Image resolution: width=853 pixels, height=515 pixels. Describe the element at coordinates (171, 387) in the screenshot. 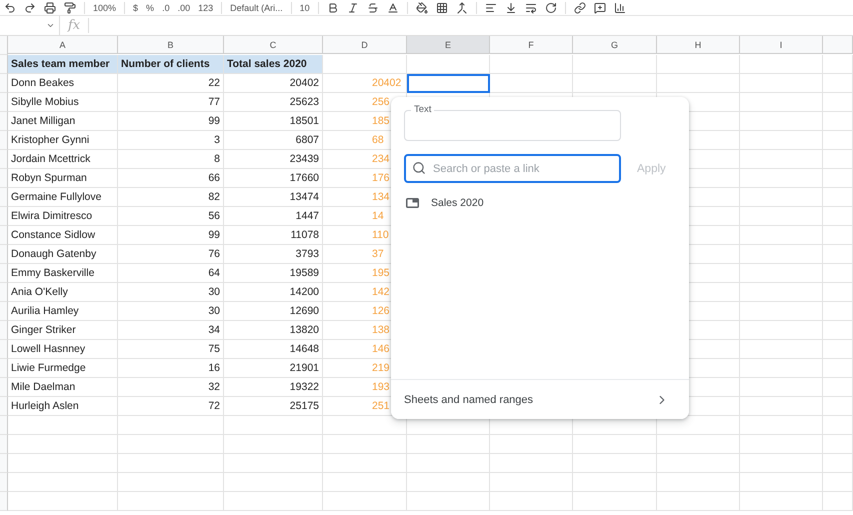

I see `table-cell: 32` at that location.